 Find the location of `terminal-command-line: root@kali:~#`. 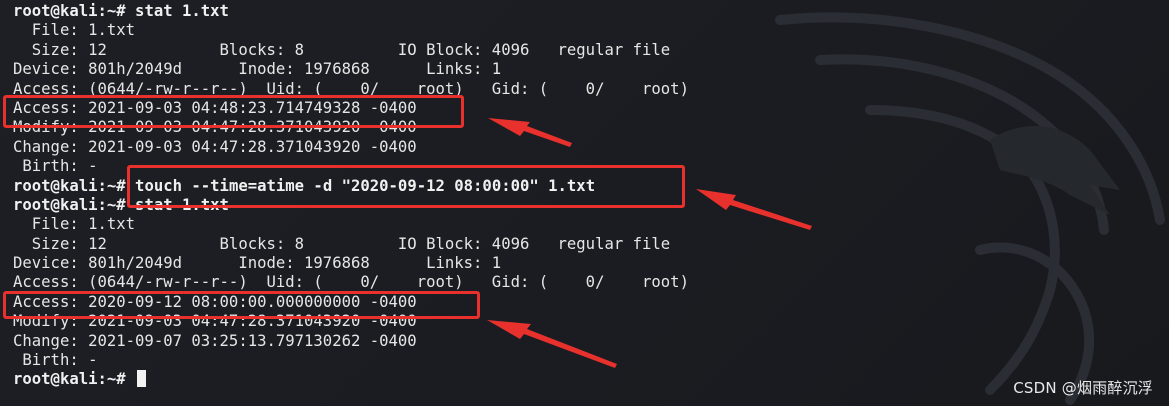

terminal-command-line: root@kali:~# is located at coordinates (351, 379).